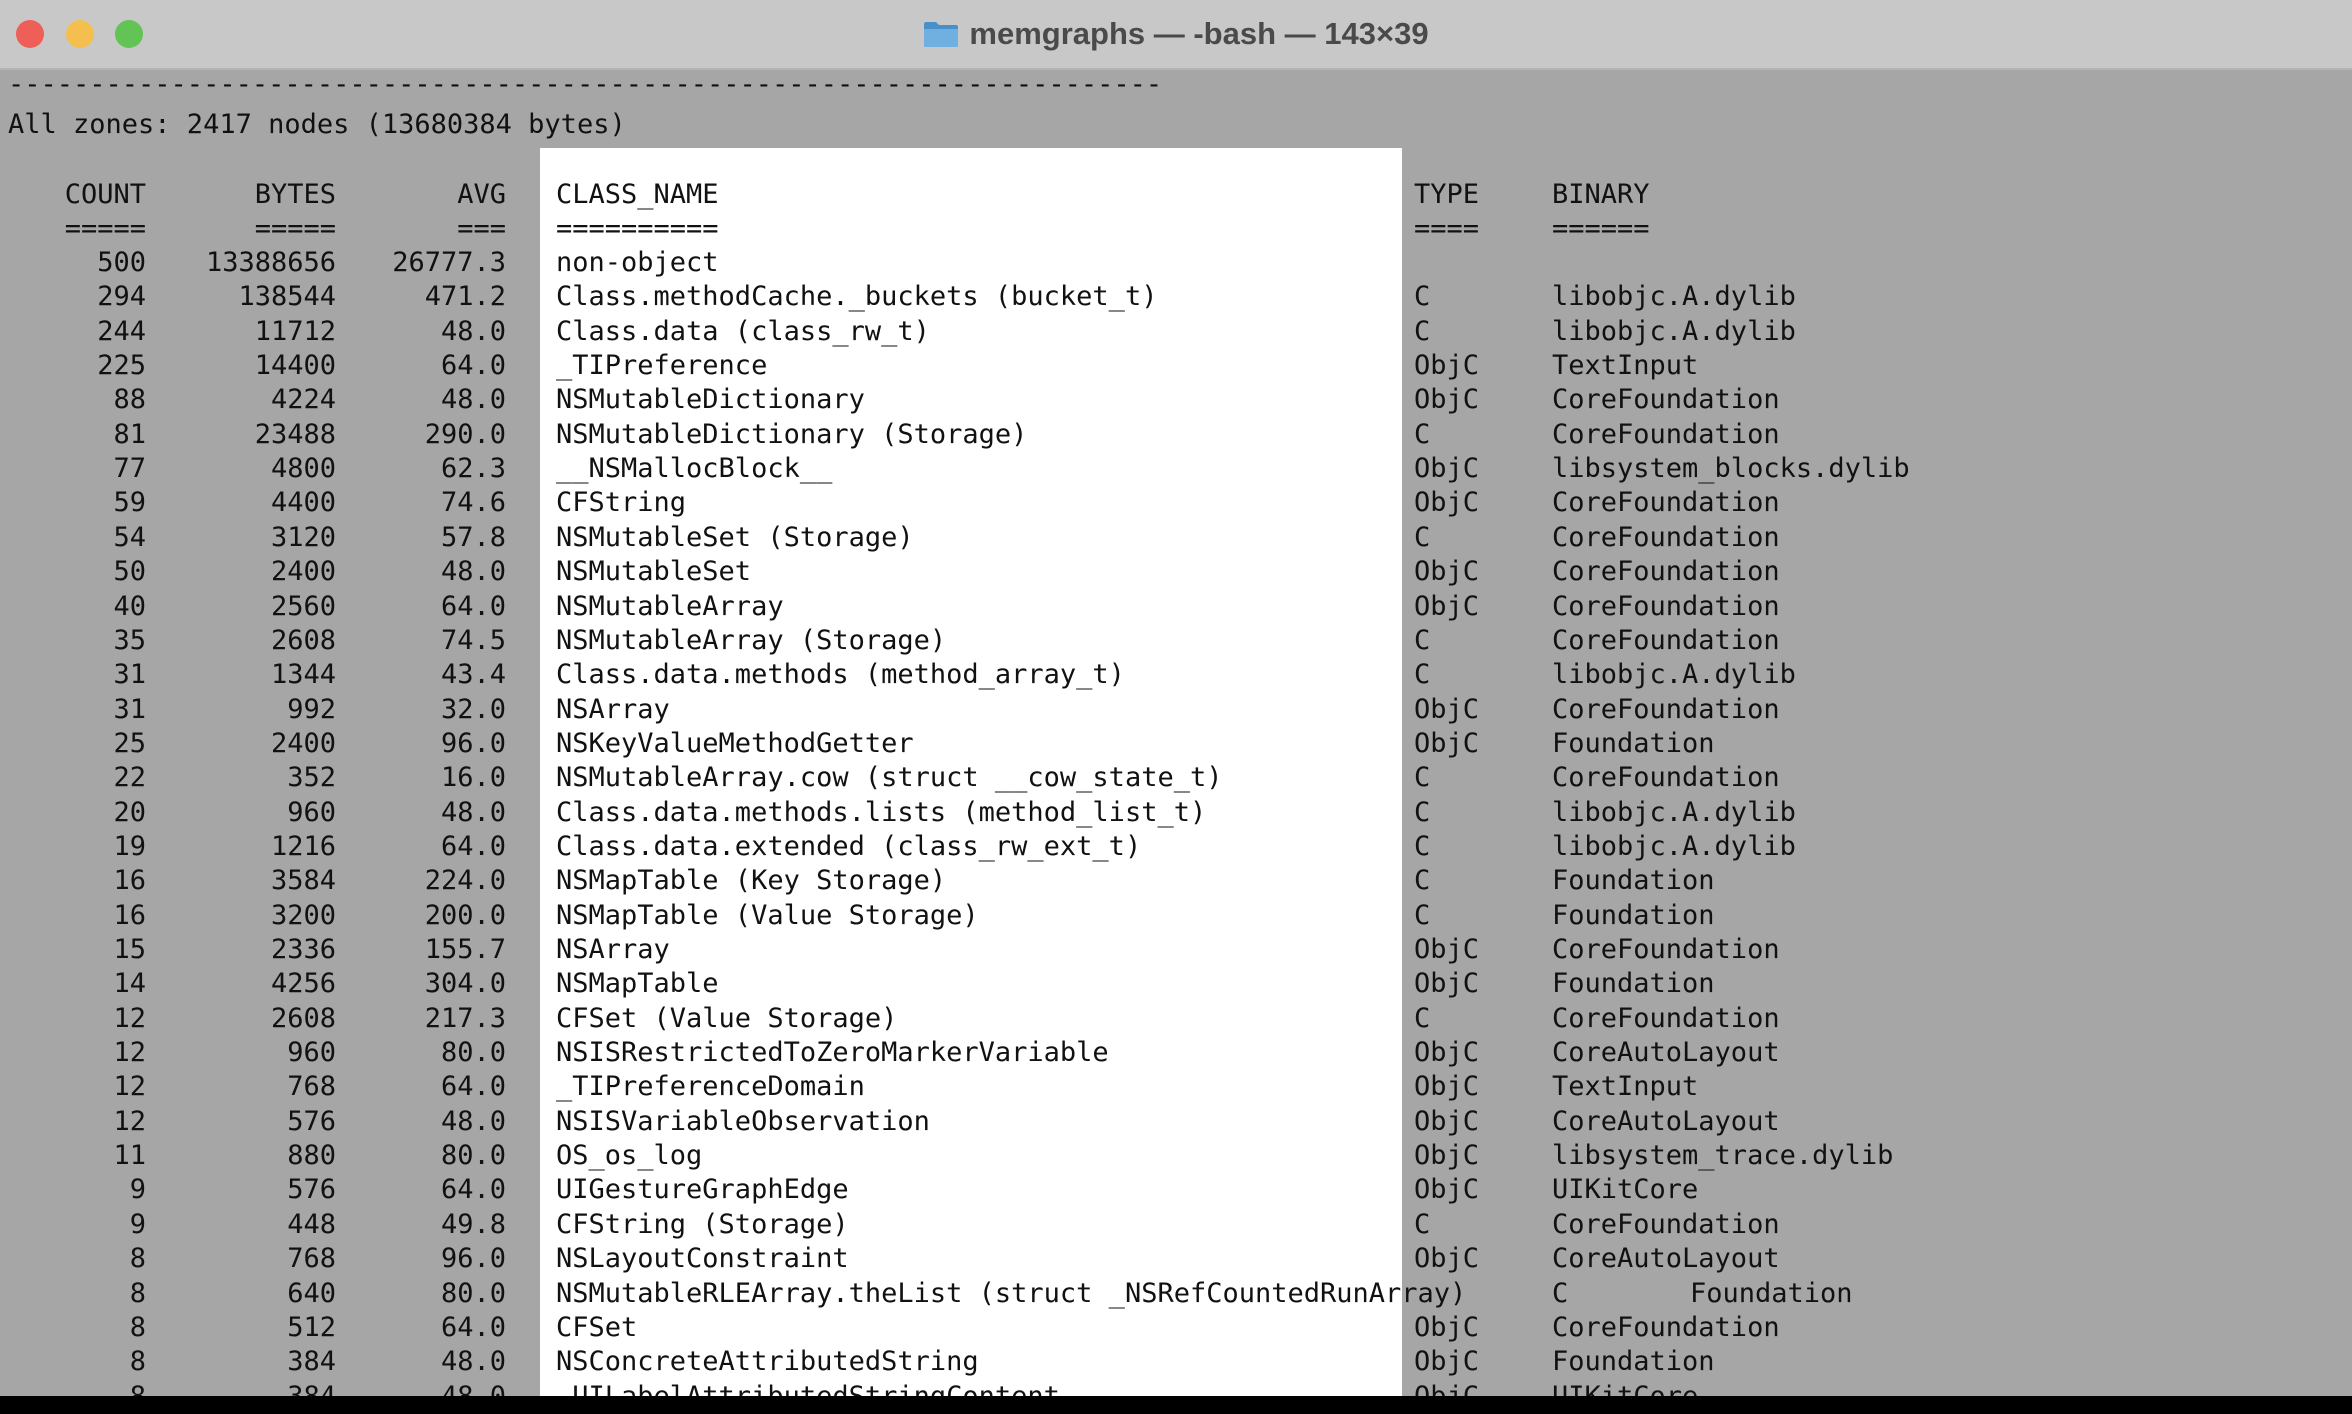 This screenshot has height=1414, width=2352. What do you see at coordinates (1601, 194) in the screenshot?
I see `header-binary: BINARY` at bounding box center [1601, 194].